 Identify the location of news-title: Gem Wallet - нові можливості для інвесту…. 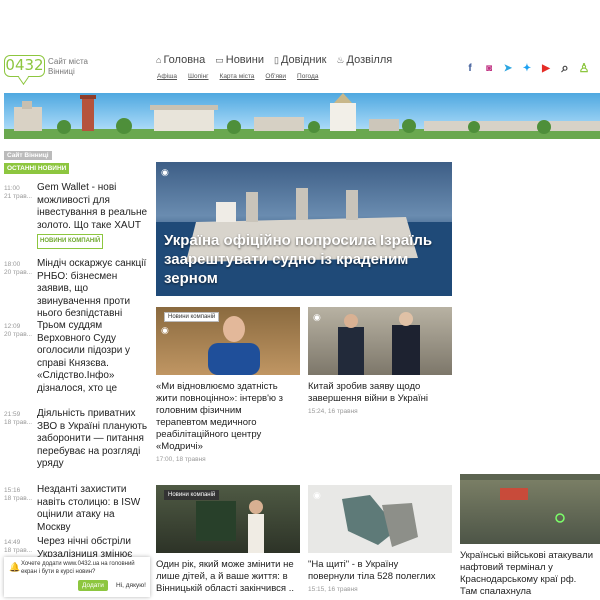
(93, 215).